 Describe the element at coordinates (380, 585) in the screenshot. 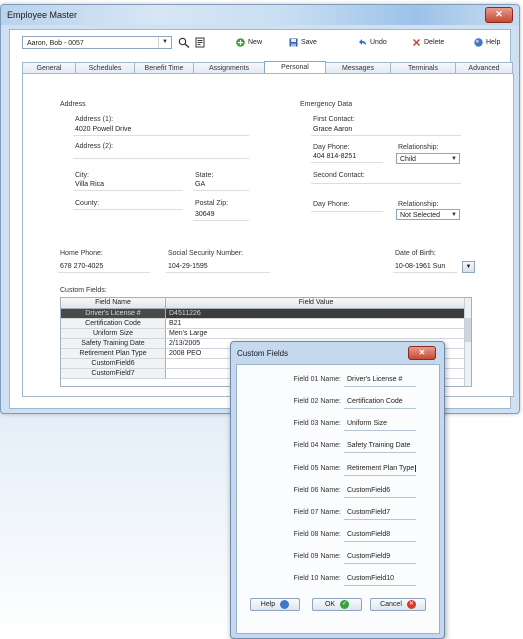

I see `field-10-underline` at that location.